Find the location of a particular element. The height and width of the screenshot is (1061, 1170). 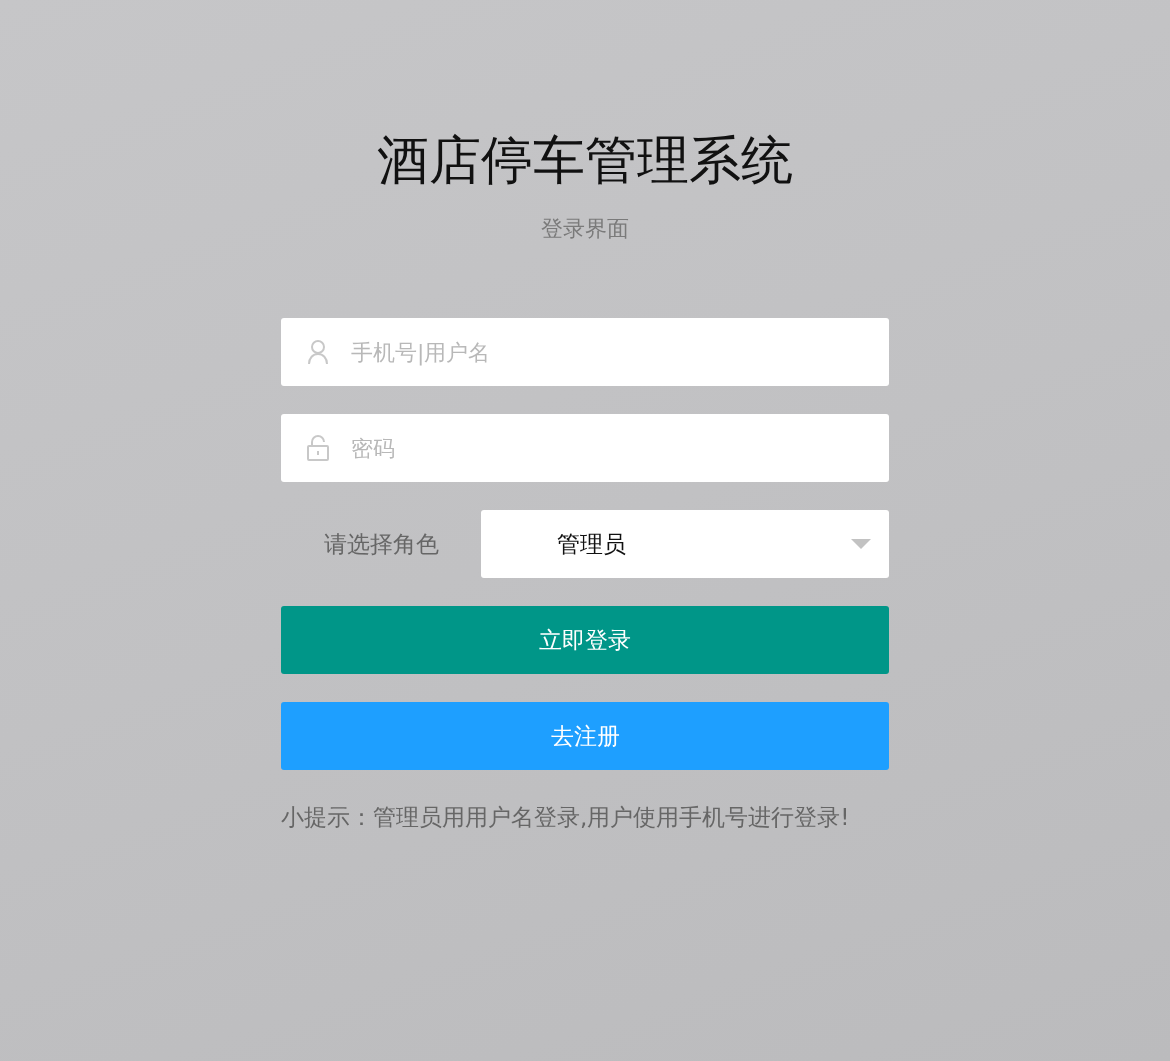

login-button: 立即登录 is located at coordinates (585, 640).